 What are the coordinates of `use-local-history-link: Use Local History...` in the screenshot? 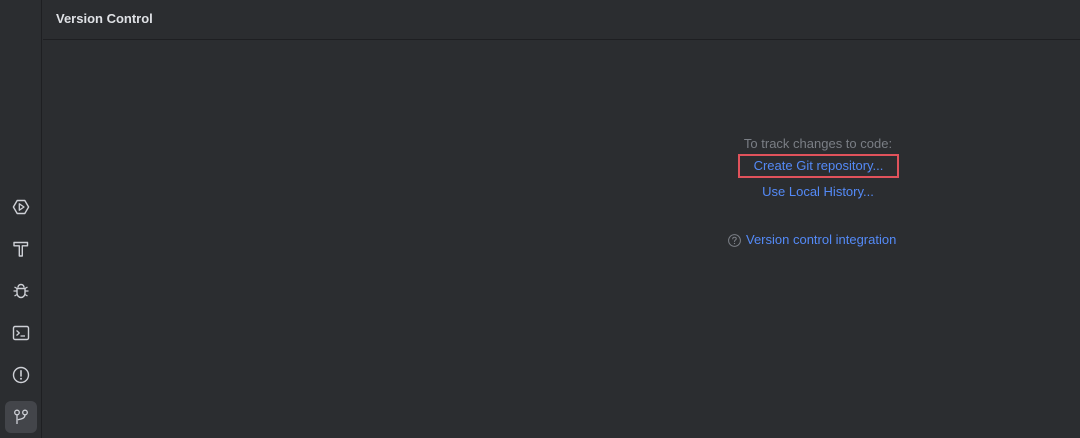 It's located at (818, 191).